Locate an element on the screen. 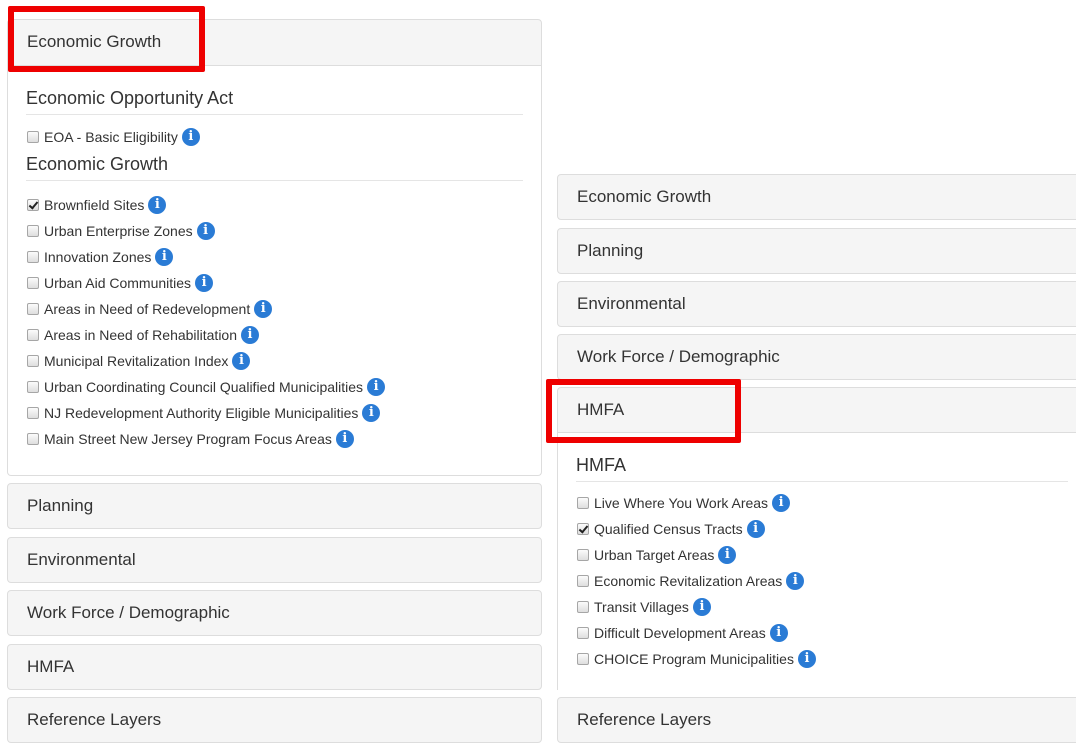  checkbox-label: Urban Target Areas is located at coordinates (654, 555).